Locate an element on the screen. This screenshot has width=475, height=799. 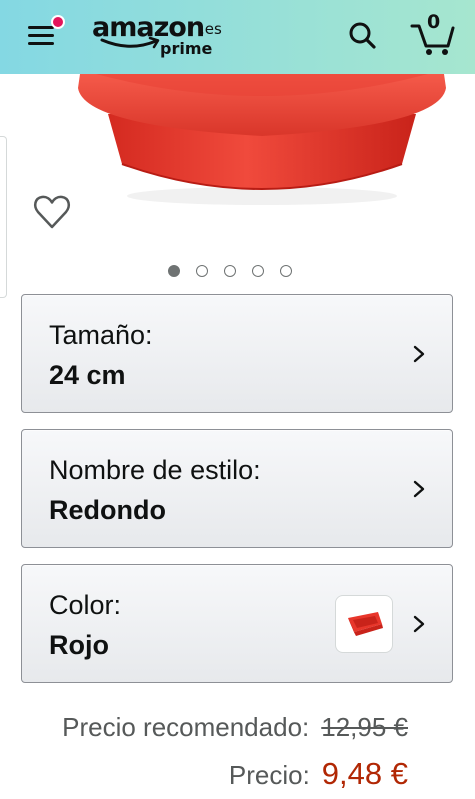
image-carousel-indicator is located at coordinates (230, 273).